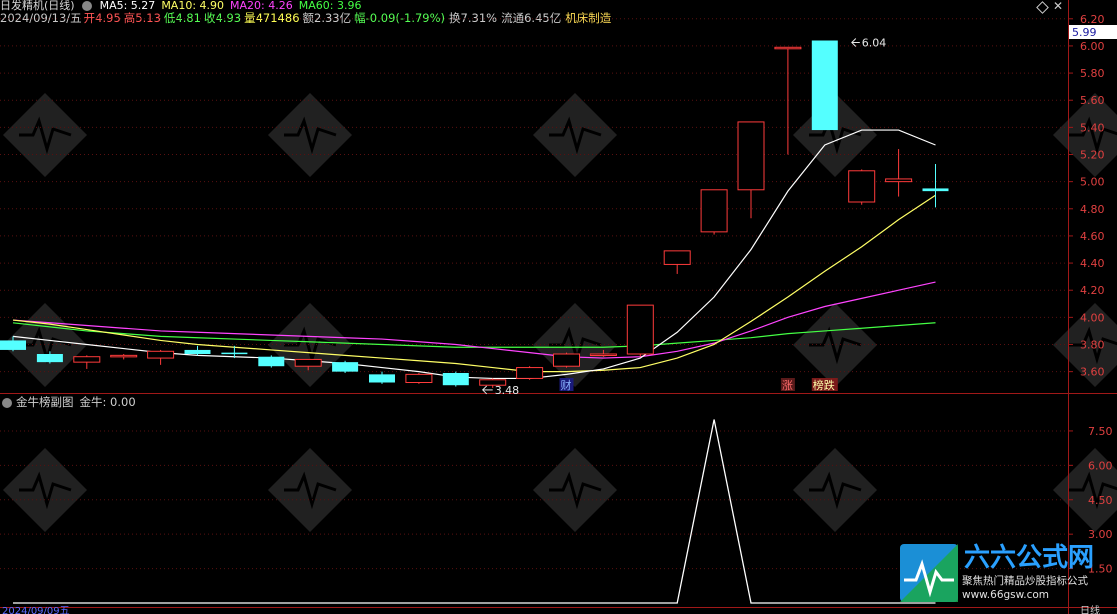  I want to click on site-logo: 六六公式网 聚焦热门精品炒股指标公式 www.66gsw.com, so click(1006, 573).